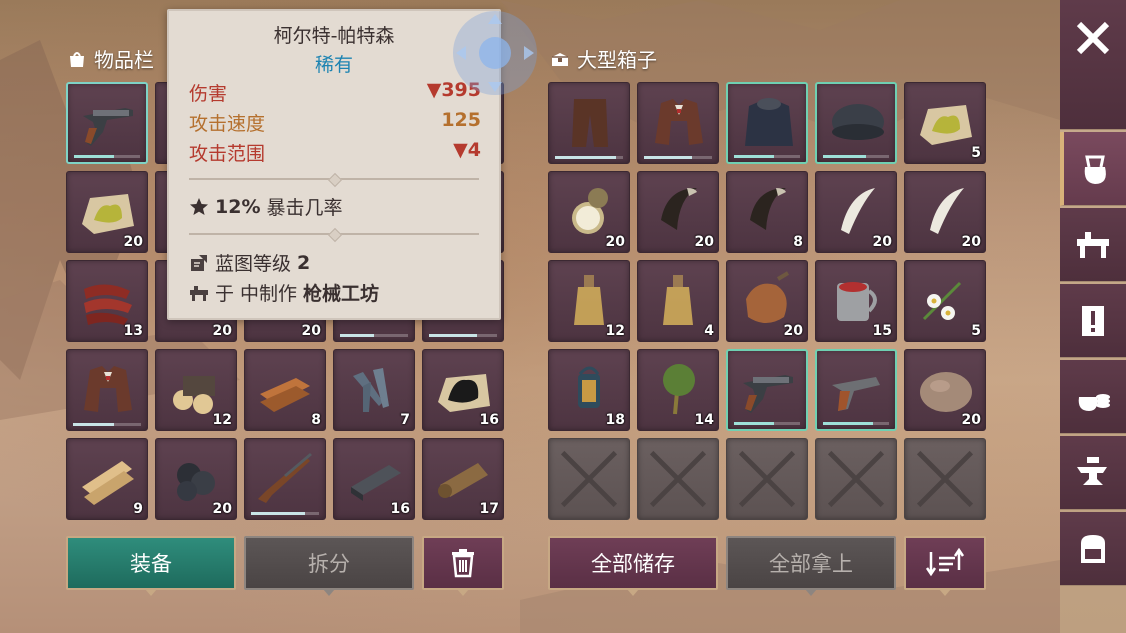 Image resolution: width=1126 pixels, height=633 pixels. Describe the element at coordinates (334, 234) in the screenshot. I see `tooltip-divider` at that location.